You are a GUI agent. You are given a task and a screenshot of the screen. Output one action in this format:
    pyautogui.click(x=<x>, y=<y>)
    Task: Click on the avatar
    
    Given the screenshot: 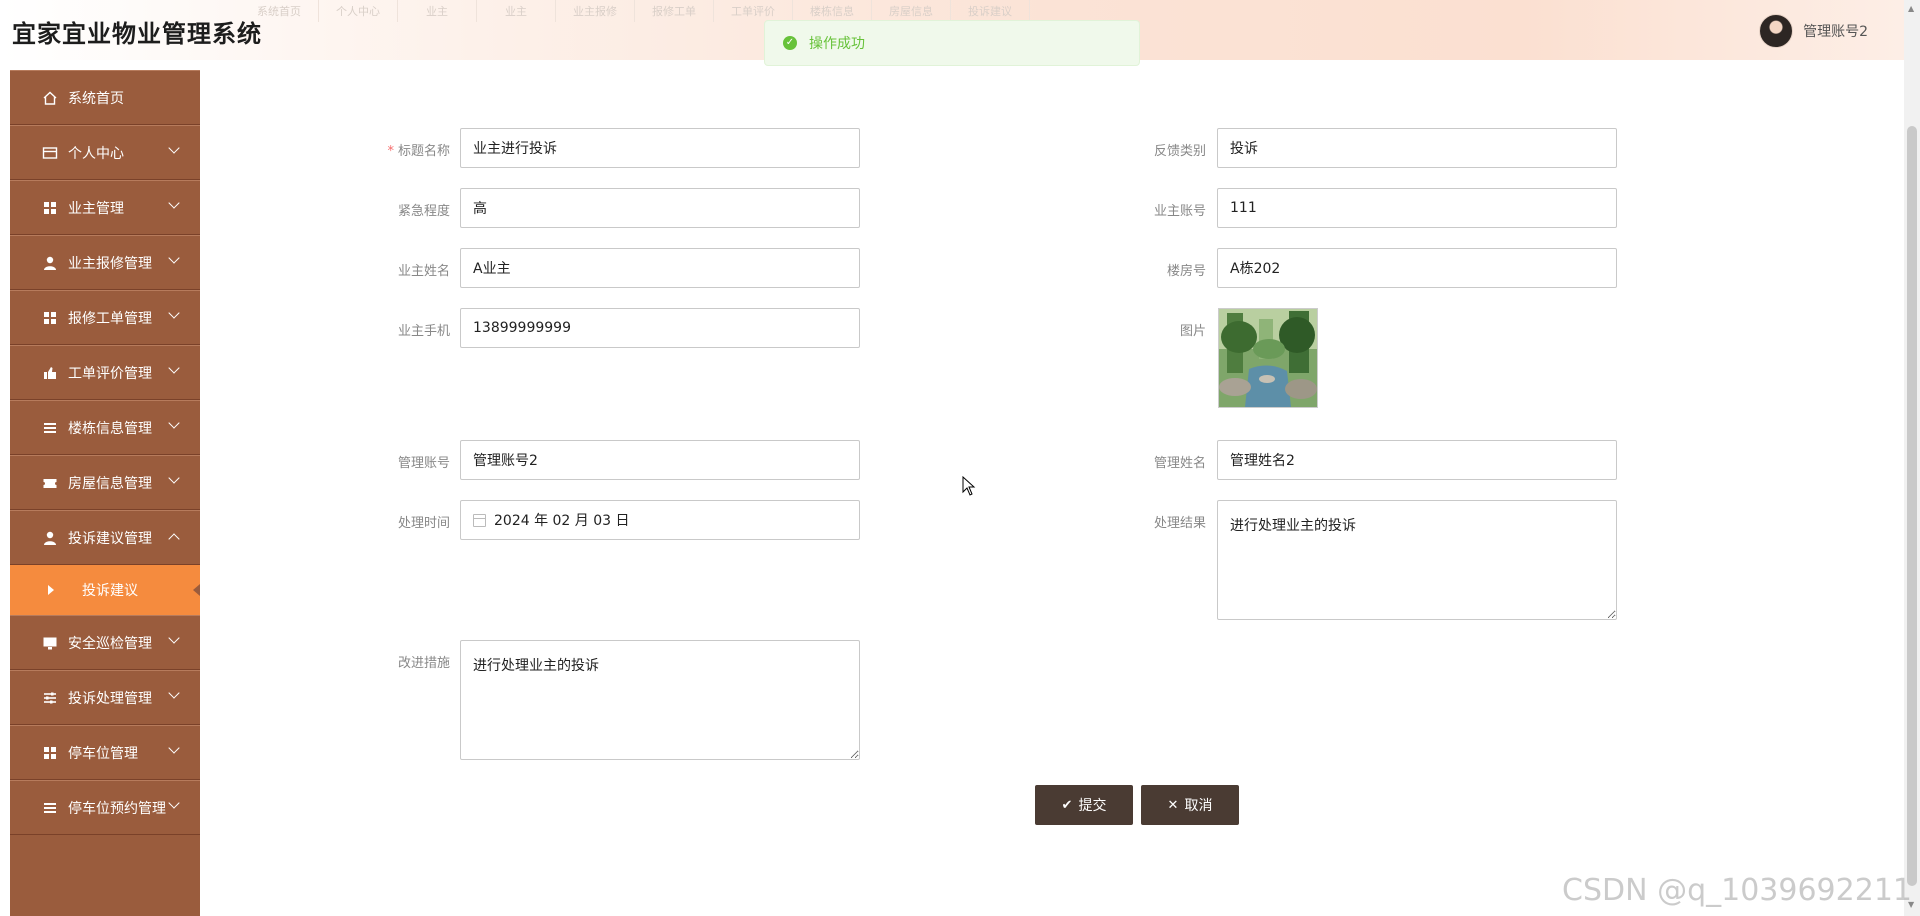 What is the action you would take?
    pyautogui.click(x=1776, y=31)
    